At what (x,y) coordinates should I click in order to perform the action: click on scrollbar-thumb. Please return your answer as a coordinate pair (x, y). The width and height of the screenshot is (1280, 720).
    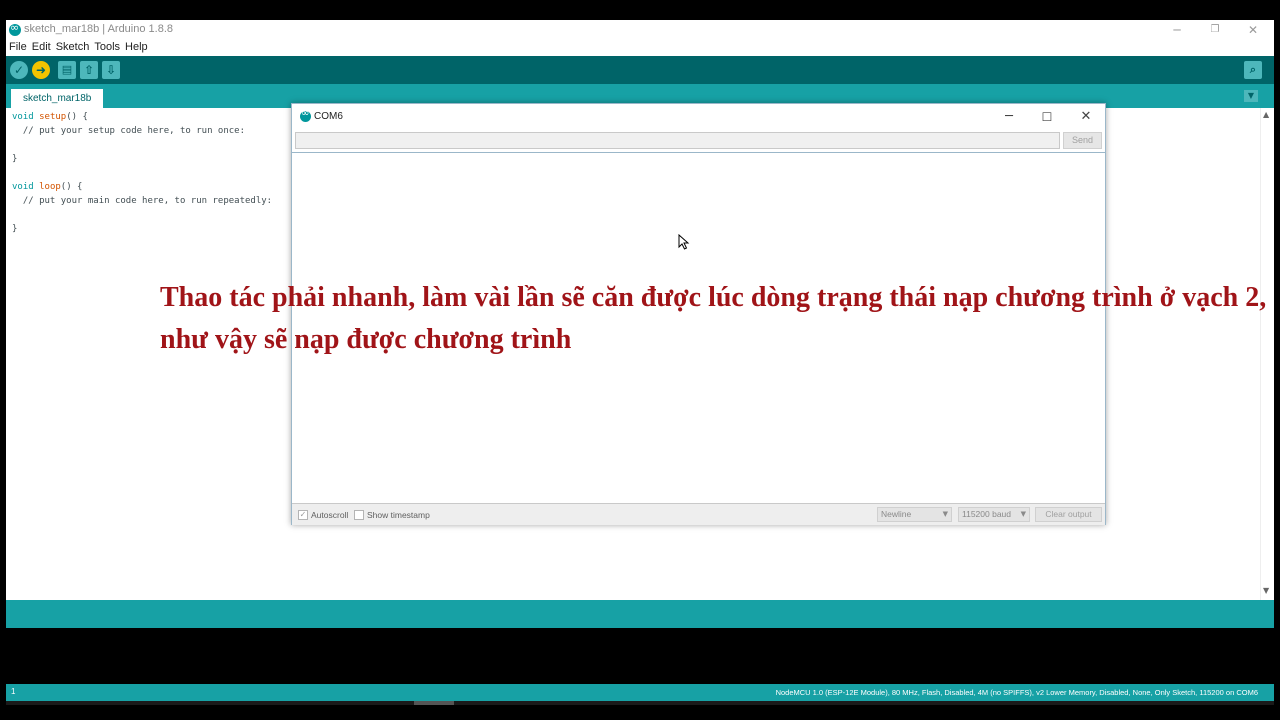
    Looking at the image, I should click on (434, 703).